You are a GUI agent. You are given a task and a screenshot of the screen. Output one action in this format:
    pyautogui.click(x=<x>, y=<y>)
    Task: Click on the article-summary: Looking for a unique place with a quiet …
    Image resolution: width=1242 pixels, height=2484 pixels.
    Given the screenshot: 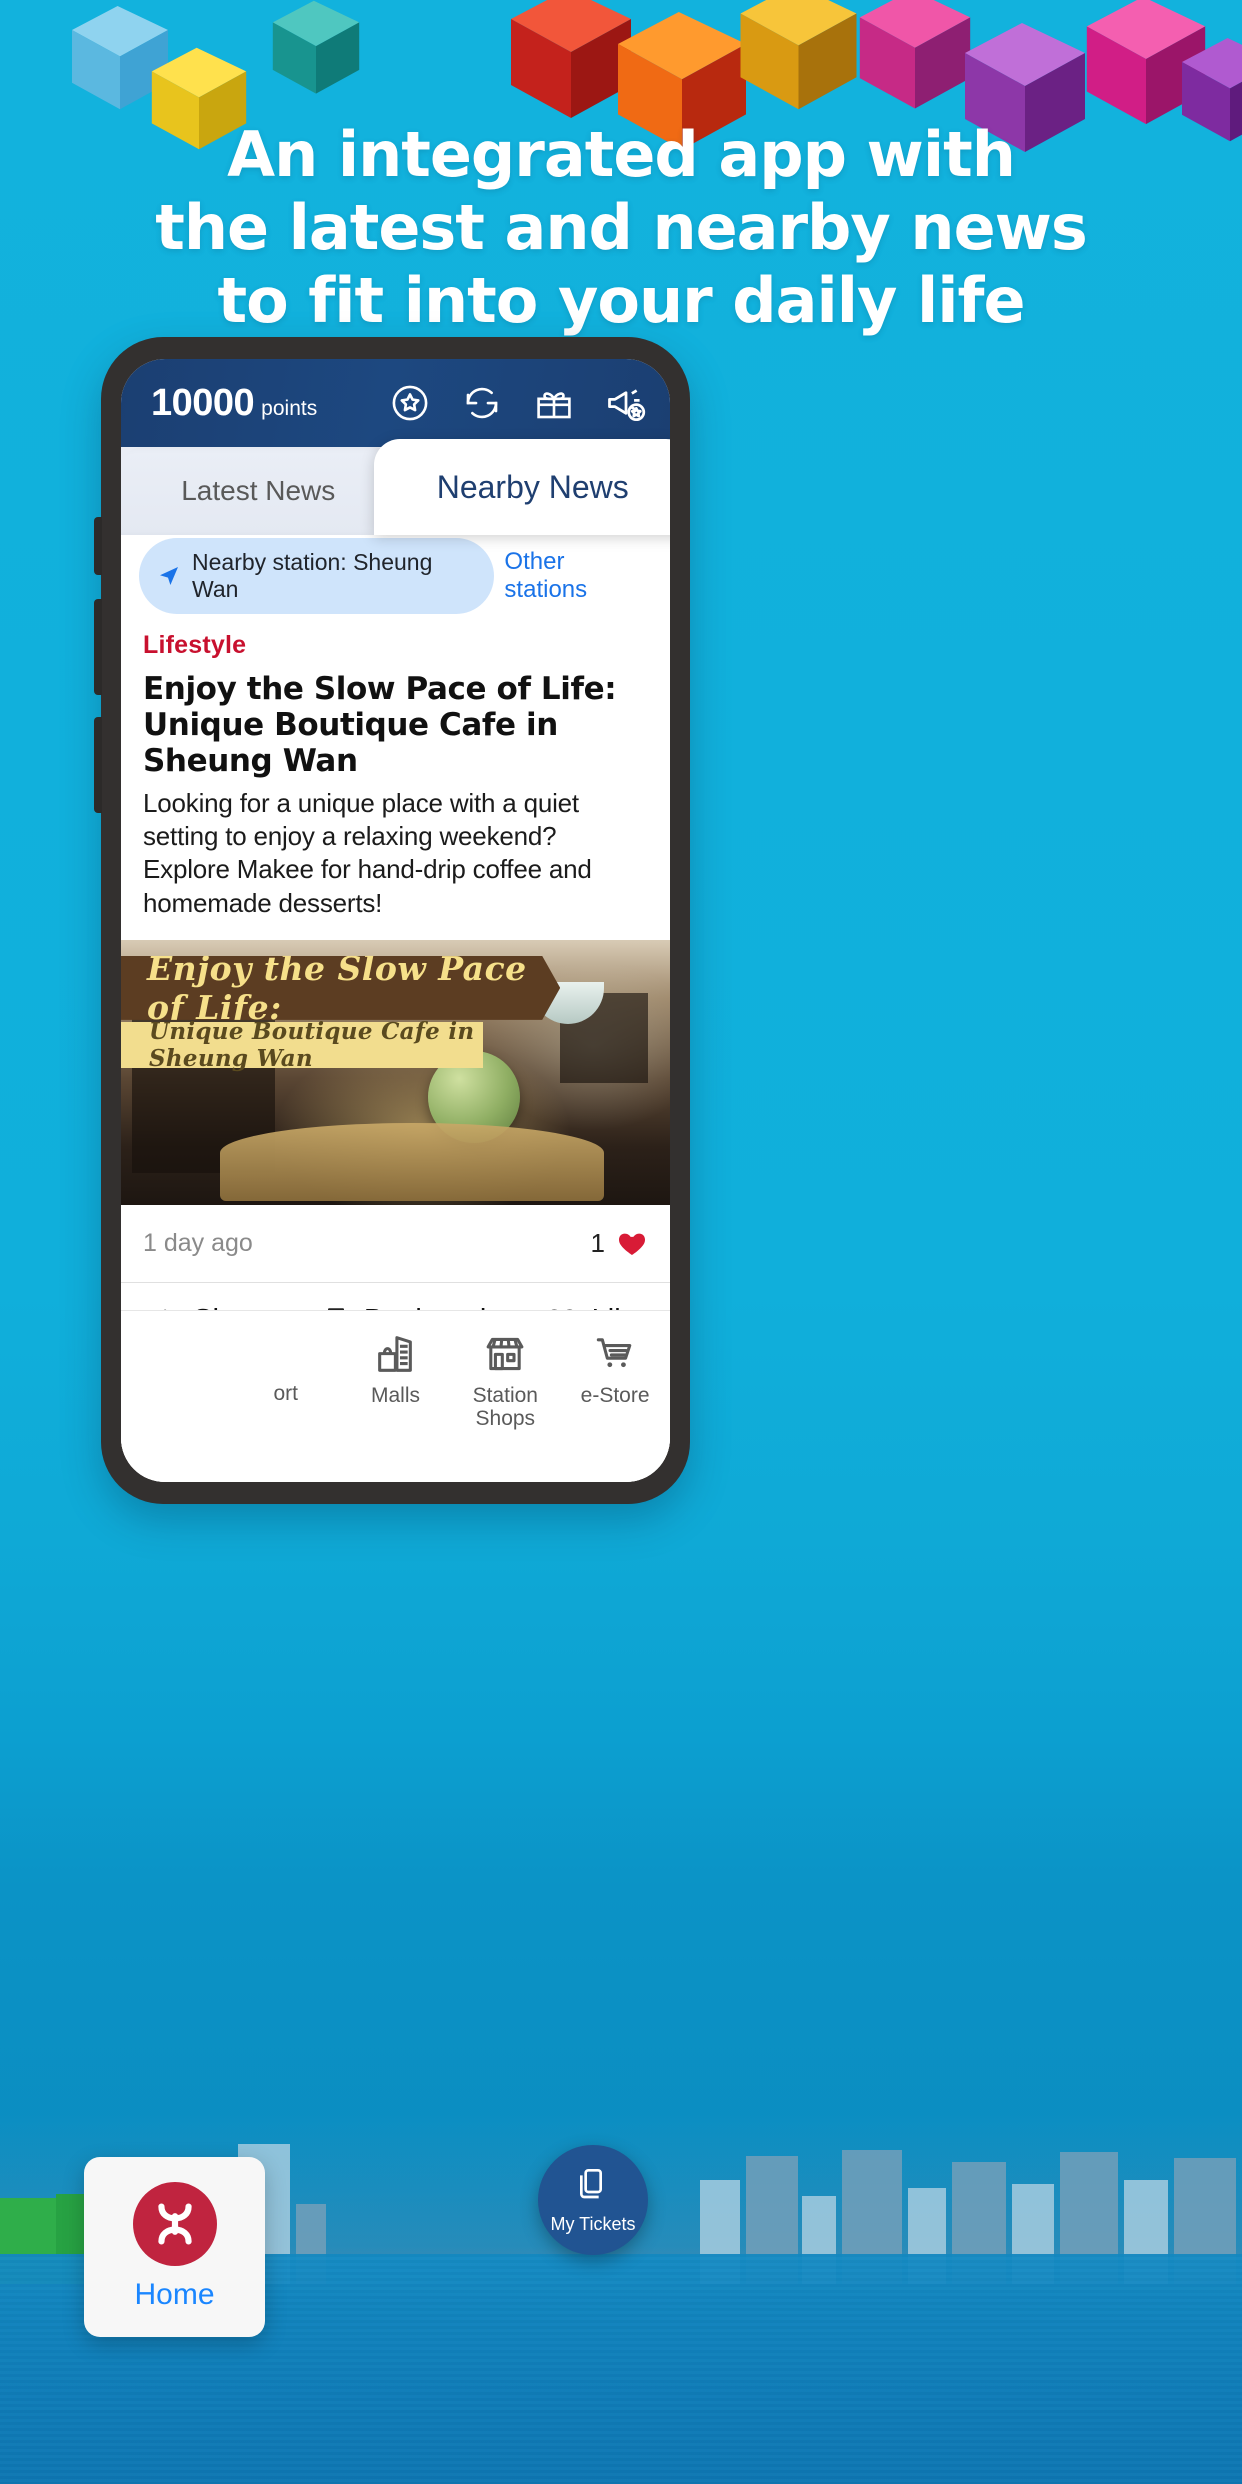 What is the action you would take?
    pyautogui.click(x=367, y=852)
    